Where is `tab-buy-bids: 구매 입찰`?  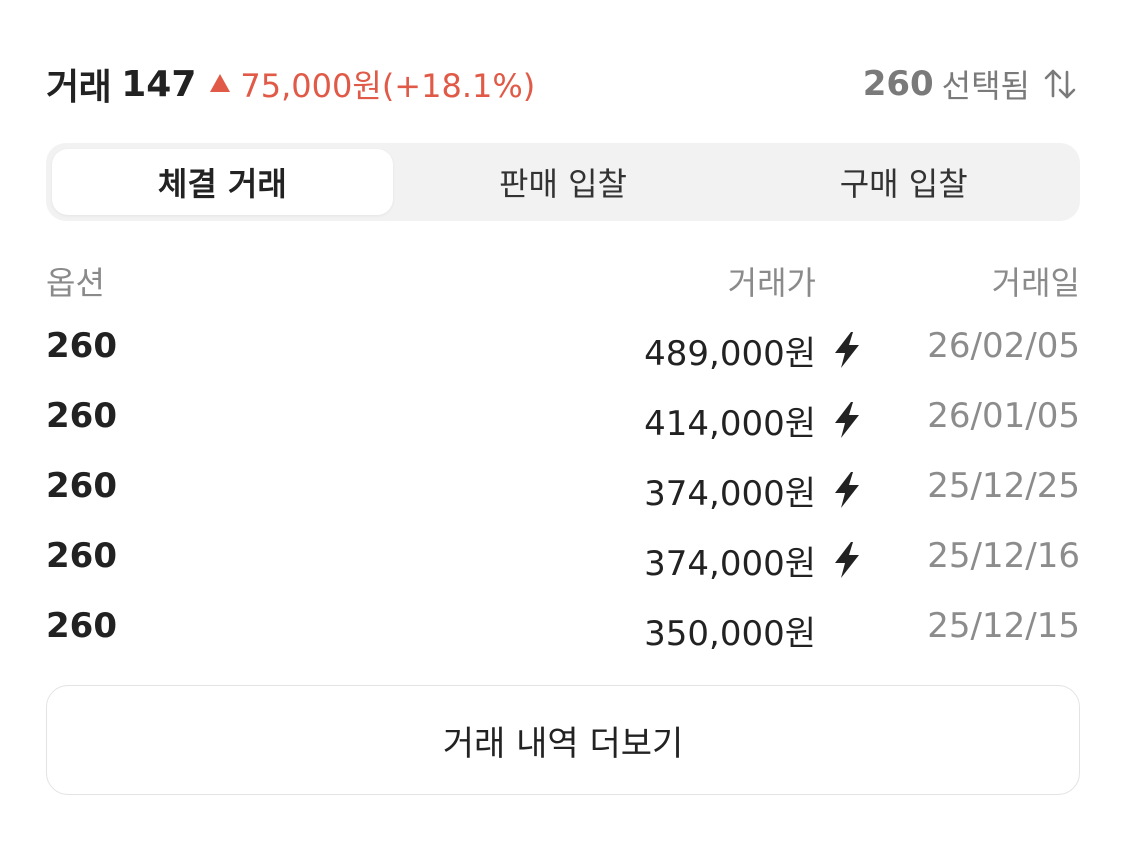 tab-buy-bids: 구매 입찰 is located at coordinates (903, 182).